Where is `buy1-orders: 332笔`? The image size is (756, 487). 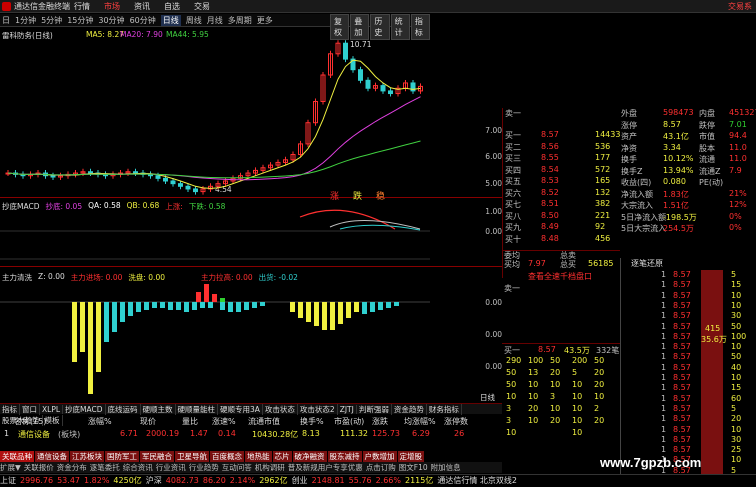
buy1-orders: 332笔 is located at coordinates (608, 350).